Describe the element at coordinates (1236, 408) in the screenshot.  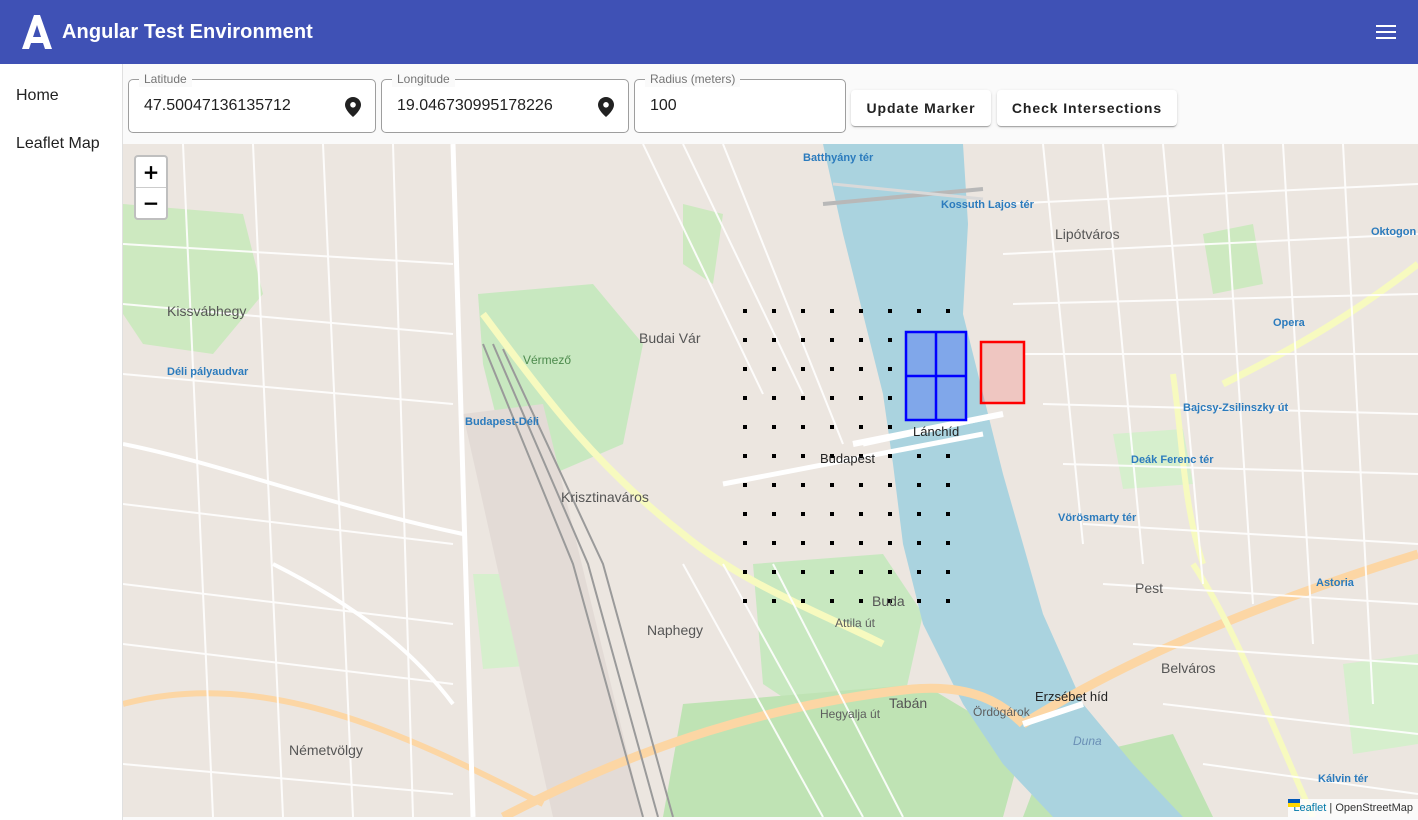
I see `map-label-bajcsy: Bajcsy-Zsilinszky út` at that location.